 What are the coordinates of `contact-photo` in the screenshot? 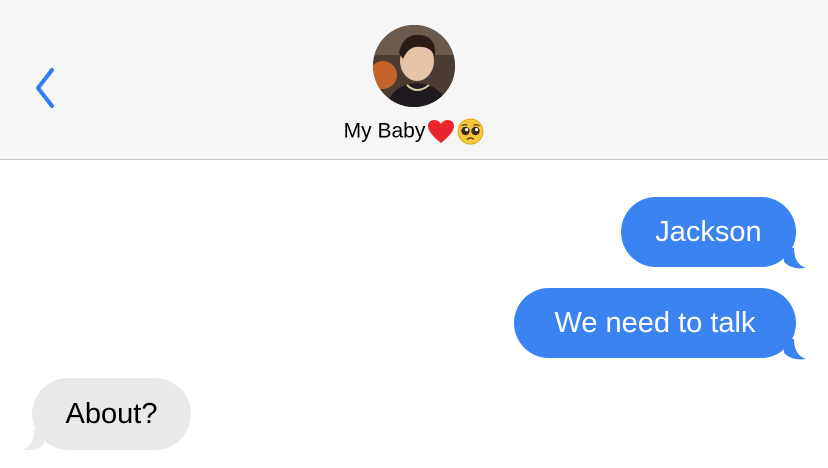 It's located at (414, 66).